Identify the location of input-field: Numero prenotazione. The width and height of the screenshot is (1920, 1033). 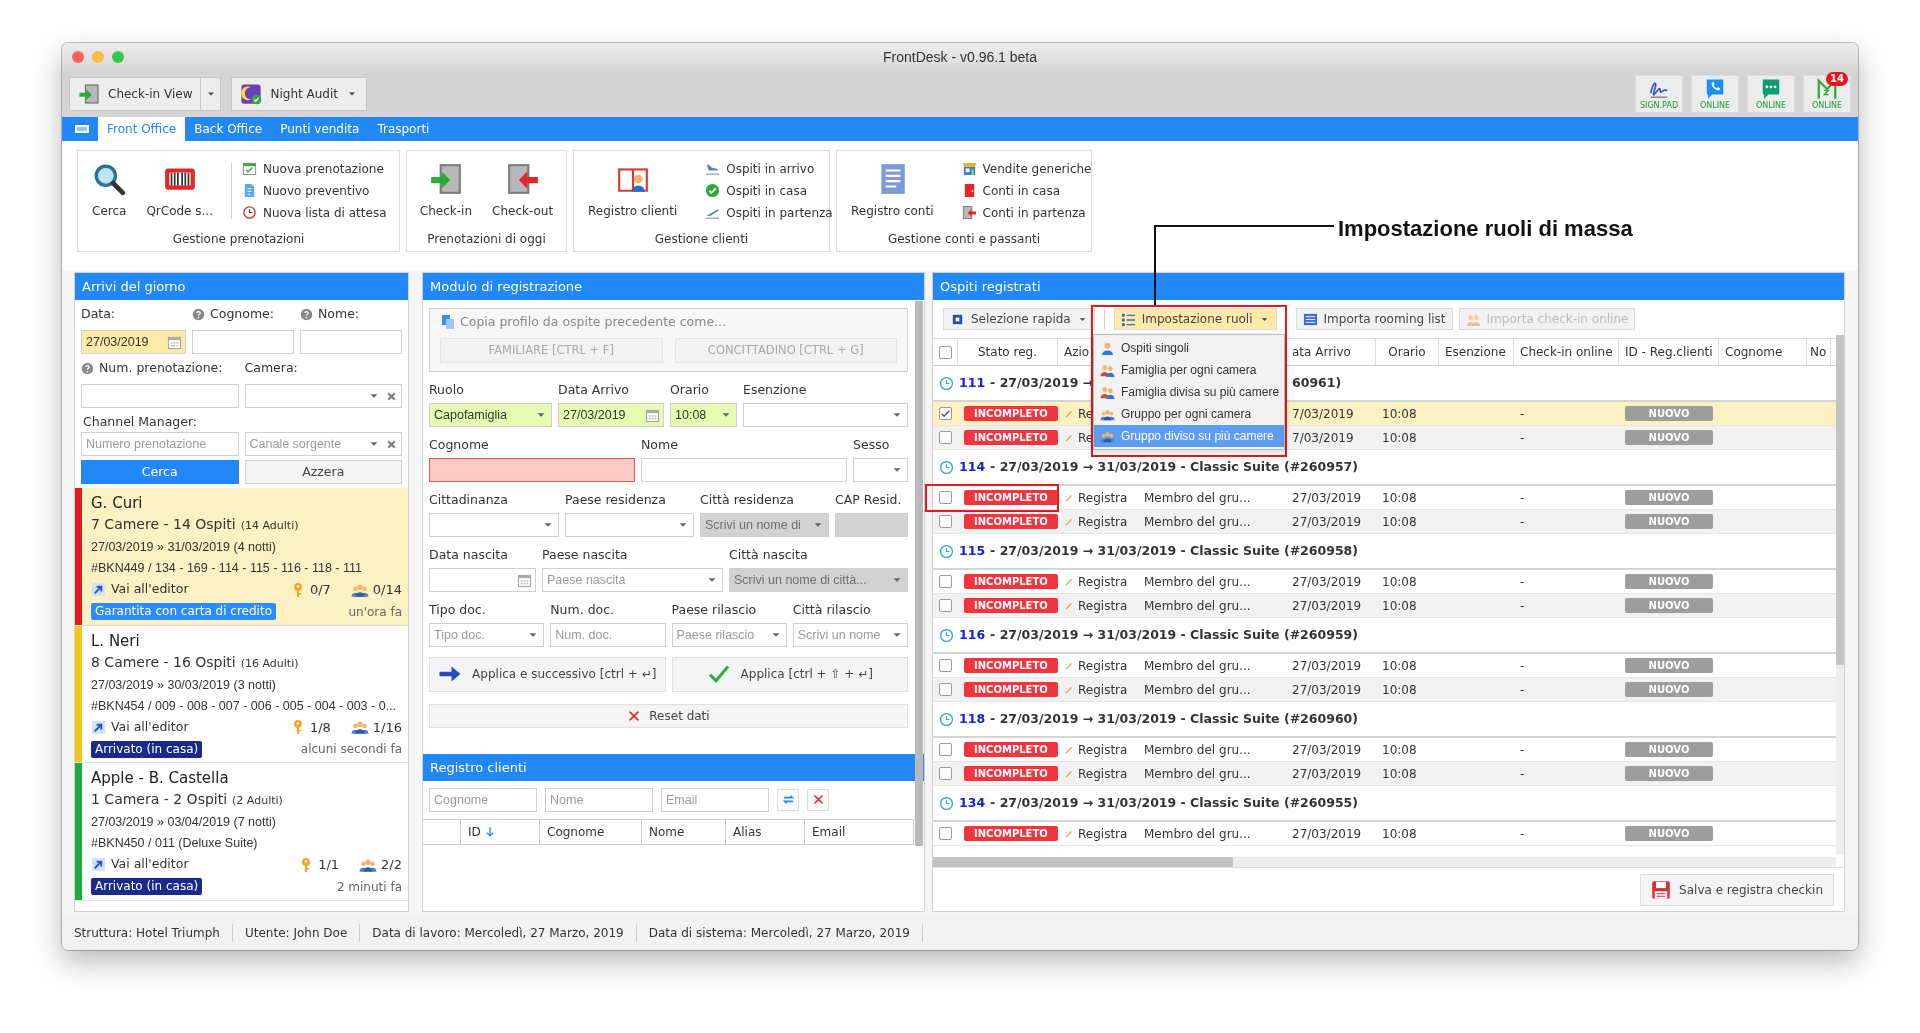
(160, 444).